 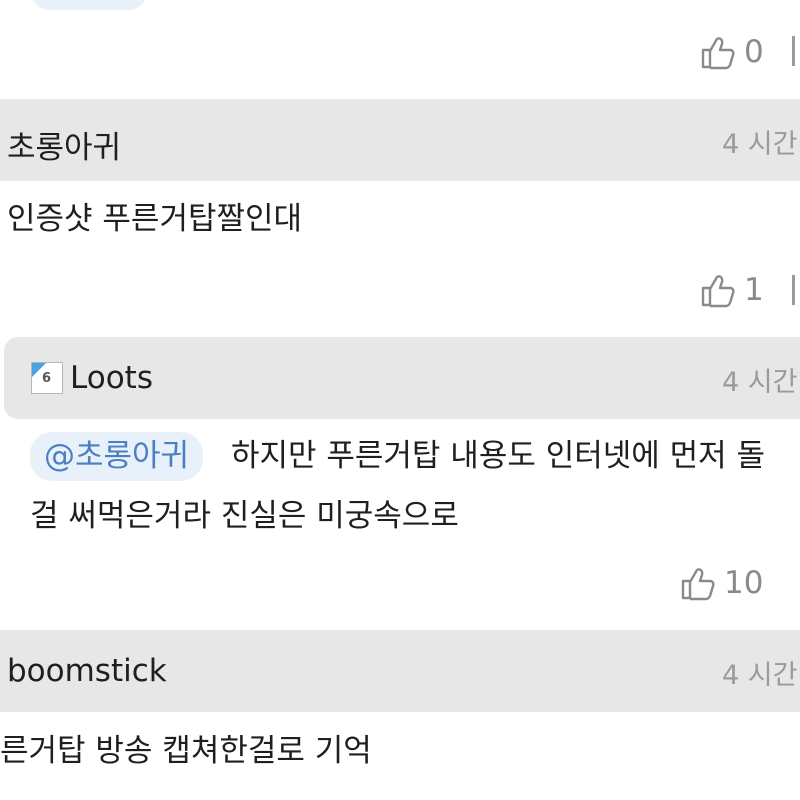 I want to click on mention-chip: @초롱아귀, so click(x=117, y=457).